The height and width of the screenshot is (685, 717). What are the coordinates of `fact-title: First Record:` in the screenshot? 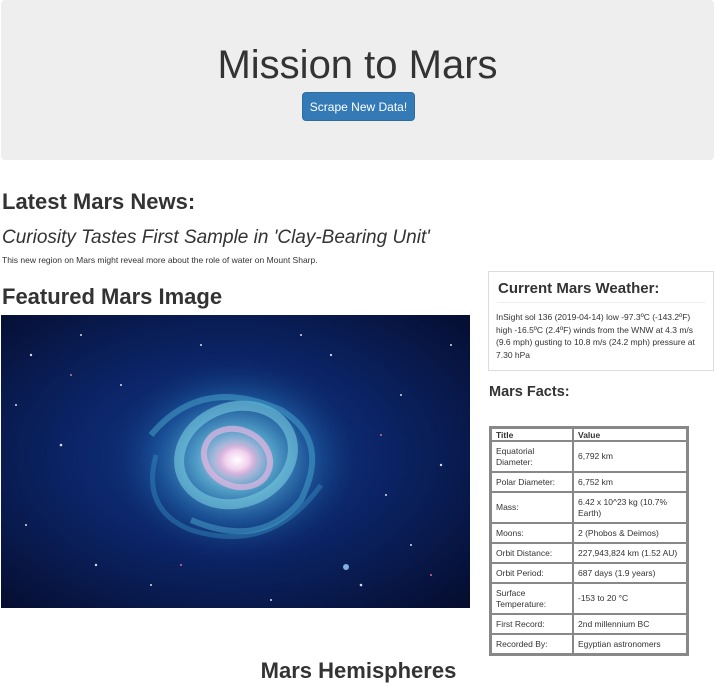 It's located at (532, 624).